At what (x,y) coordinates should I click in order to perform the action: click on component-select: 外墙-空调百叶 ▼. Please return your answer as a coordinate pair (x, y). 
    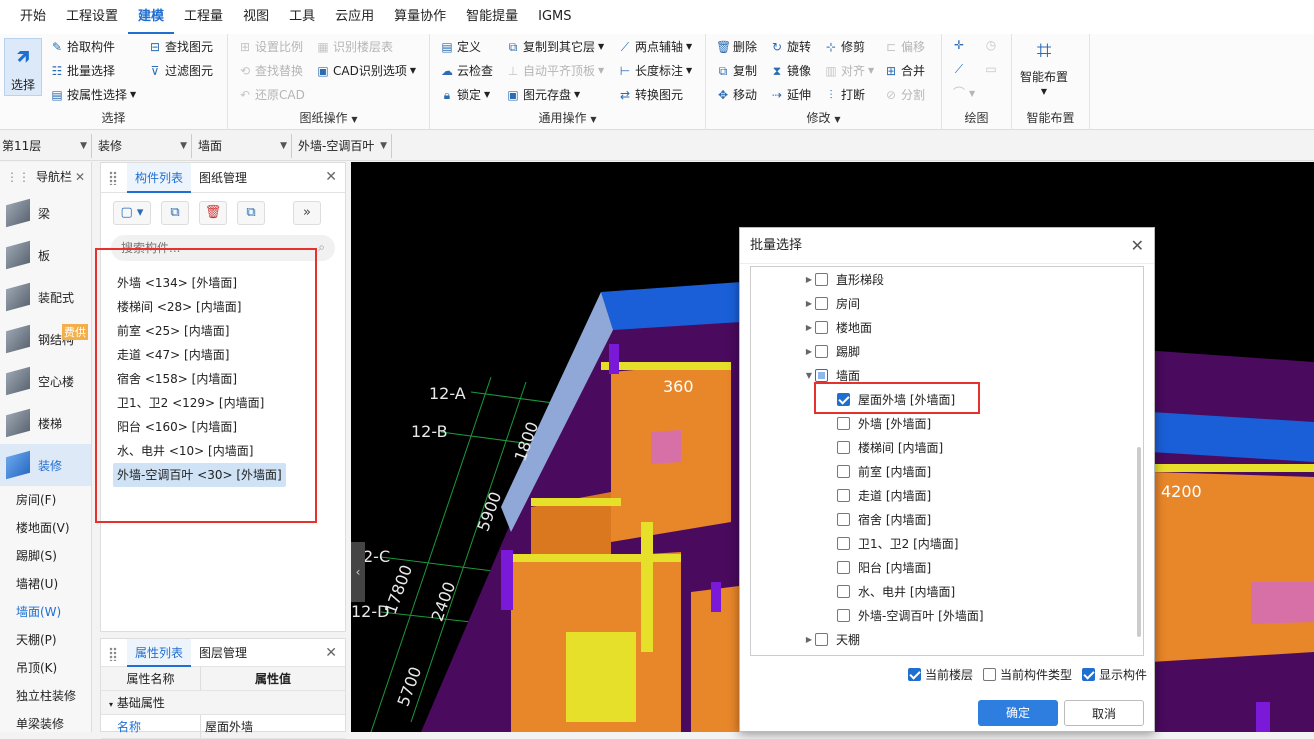
    Looking at the image, I should click on (344, 146).